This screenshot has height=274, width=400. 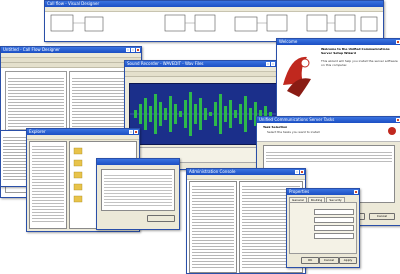 I want to click on explorer-title: Explorer, so click(x=37, y=131).